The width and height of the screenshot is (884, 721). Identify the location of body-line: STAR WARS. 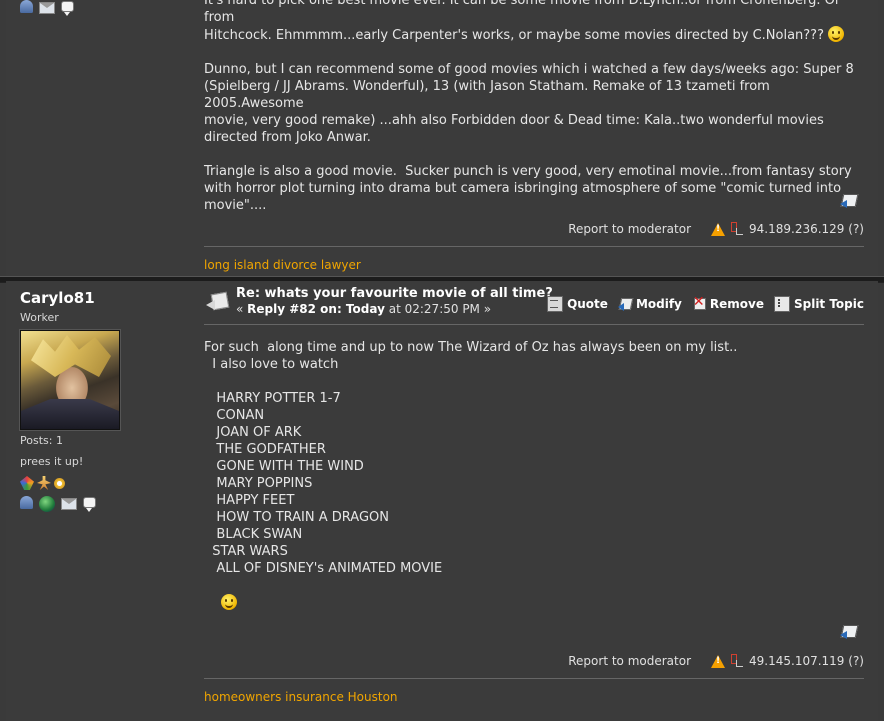
(246, 551).